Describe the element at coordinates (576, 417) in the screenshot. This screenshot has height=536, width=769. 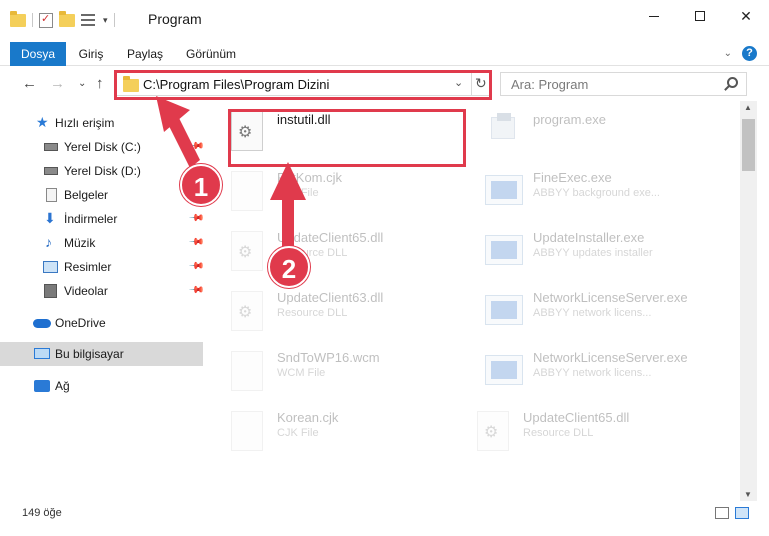
I see `file-name: UpdateClient65.dll` at that location.